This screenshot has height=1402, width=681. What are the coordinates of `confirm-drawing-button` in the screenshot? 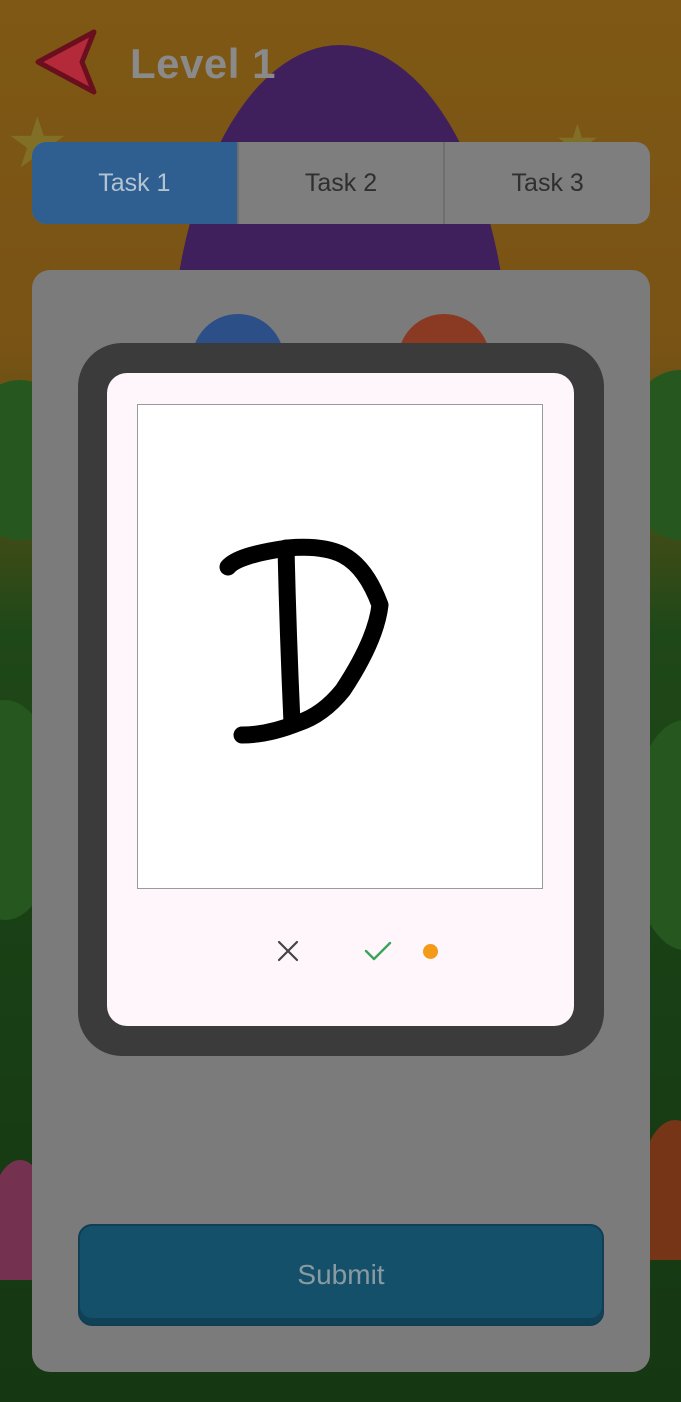 It's located at (378, 951).